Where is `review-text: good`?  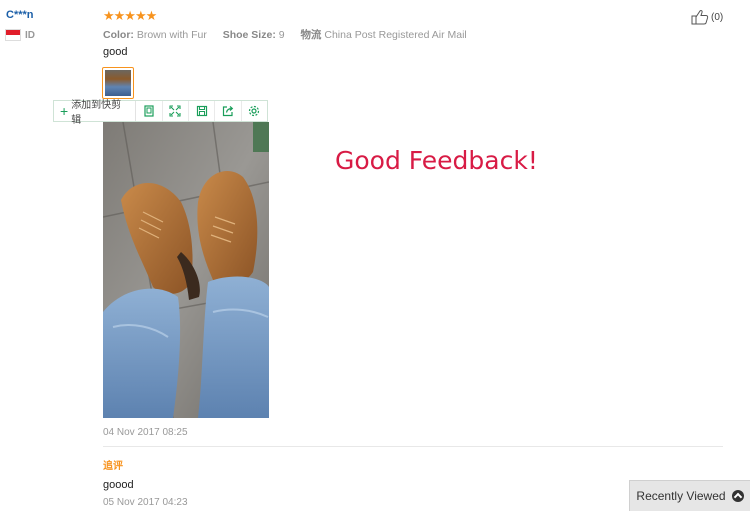
review-text: good is located at coordinates (115, 52).